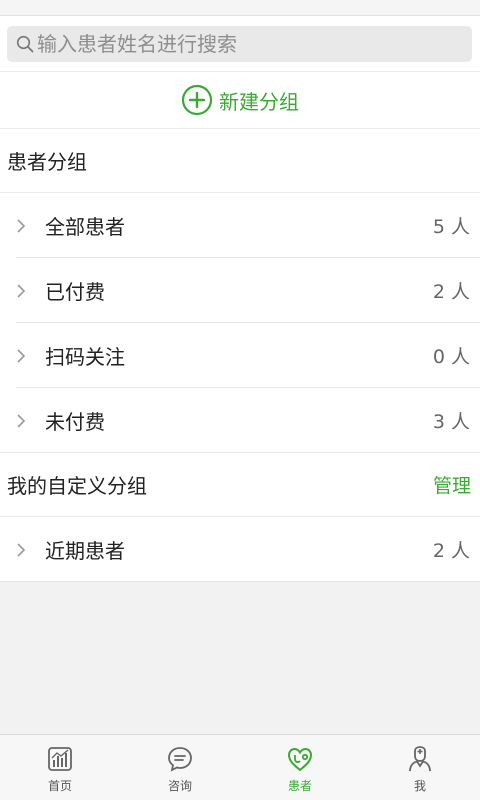  Describe the element at coordinates (75, 292) in the screenshot. I see `group-name: 已付费` at that location.